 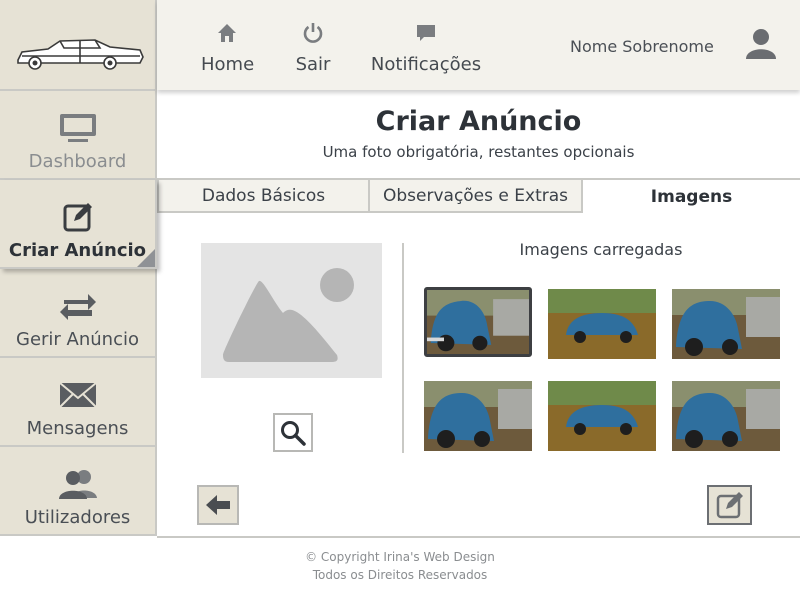 What do you see at coordinates (426, 33) in the screenshot?
I see `chat-bubble-icon` at bounding box center [426, 33].